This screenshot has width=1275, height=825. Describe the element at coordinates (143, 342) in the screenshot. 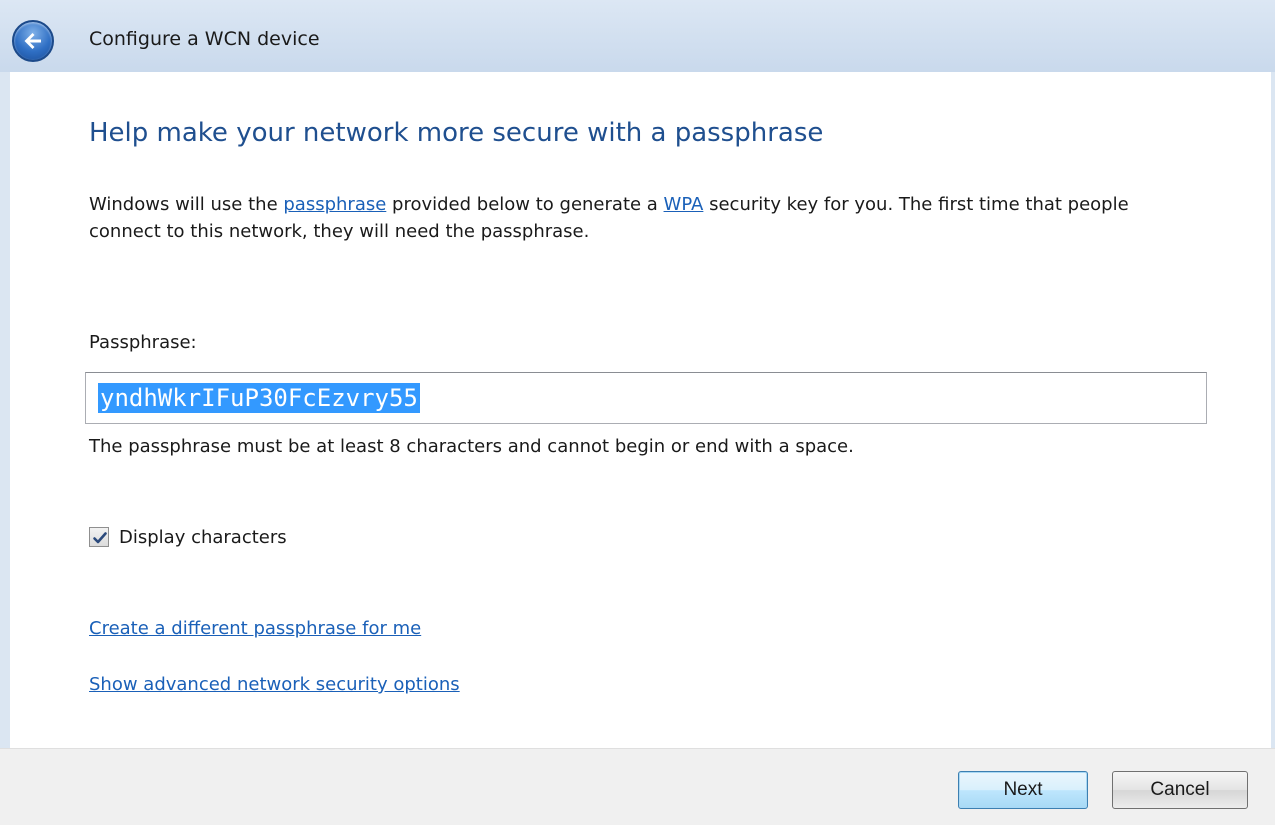

I see `passphrase-label: Passphrase:` at that location.